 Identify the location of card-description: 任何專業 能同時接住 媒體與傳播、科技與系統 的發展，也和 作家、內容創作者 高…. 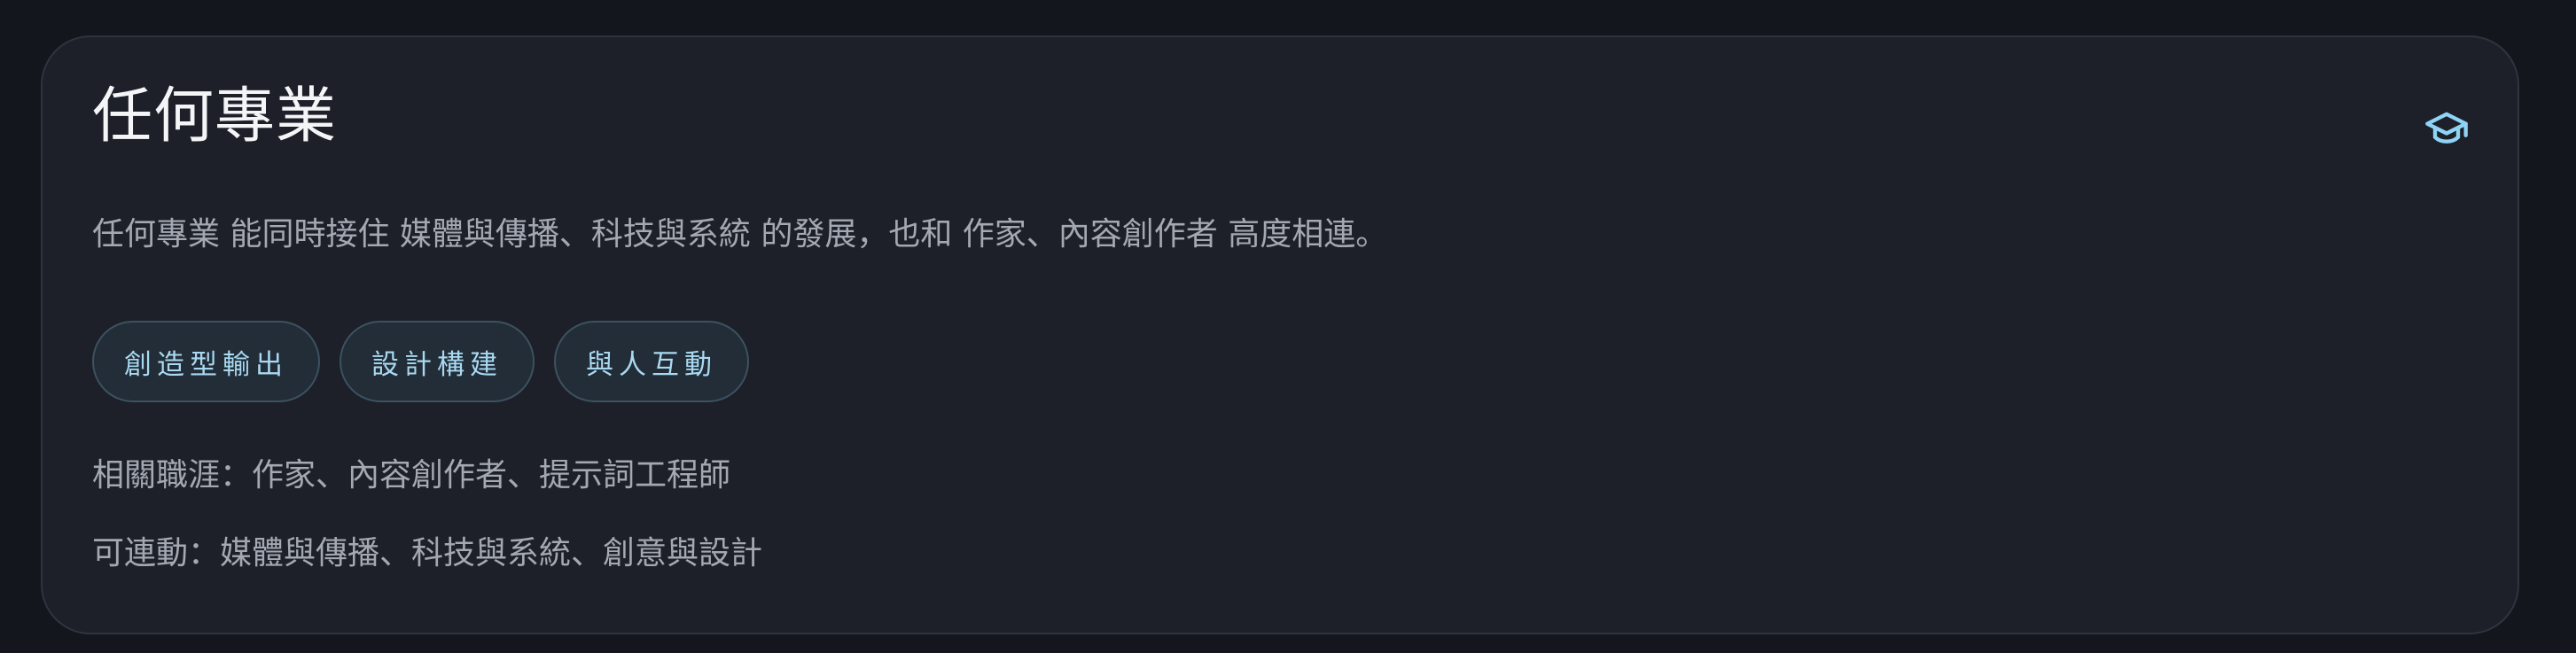
(740, 234).